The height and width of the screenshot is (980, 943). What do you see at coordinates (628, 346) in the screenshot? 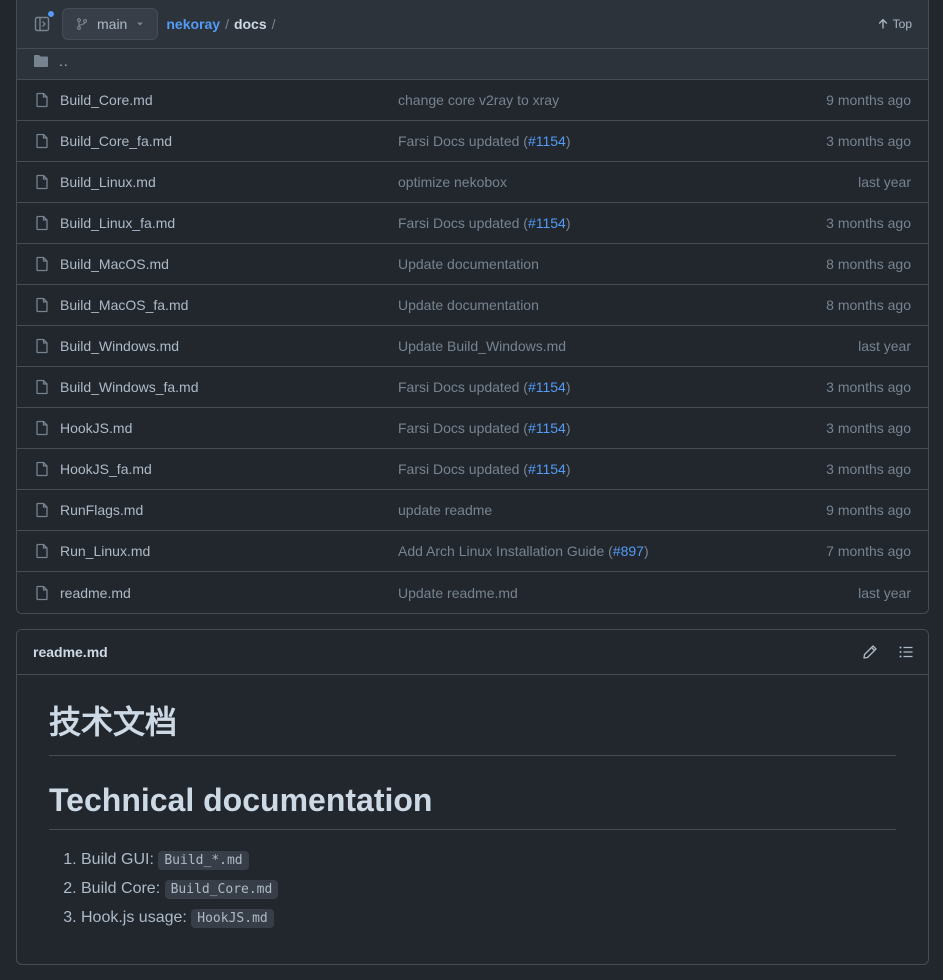
I see `commit-message-link: Update Build_Windows.md` at bounding box center [628, 346].